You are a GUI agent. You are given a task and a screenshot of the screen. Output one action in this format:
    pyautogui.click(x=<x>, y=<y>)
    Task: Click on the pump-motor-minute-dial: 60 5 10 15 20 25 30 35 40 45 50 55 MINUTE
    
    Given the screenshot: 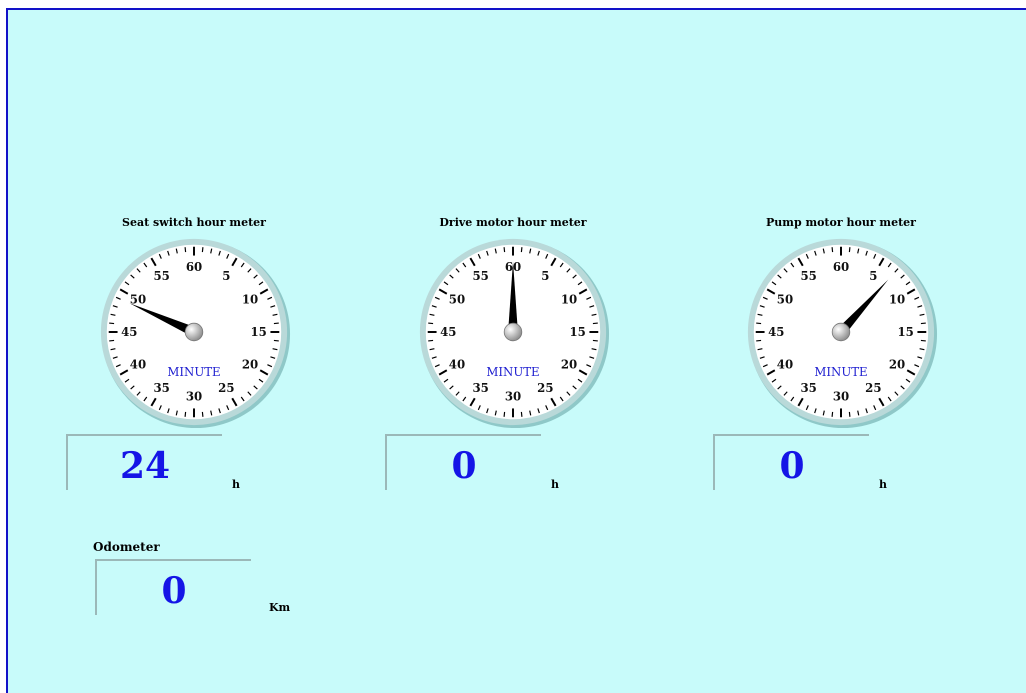 What is the action you would take?
    pyautogui.click(x=842, y=333)
    